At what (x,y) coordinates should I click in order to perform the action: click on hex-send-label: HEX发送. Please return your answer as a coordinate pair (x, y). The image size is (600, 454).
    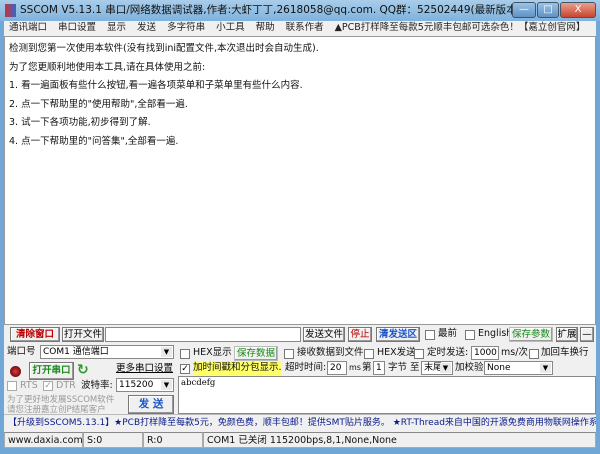
    Looking at the image, I should click on (396, 352).